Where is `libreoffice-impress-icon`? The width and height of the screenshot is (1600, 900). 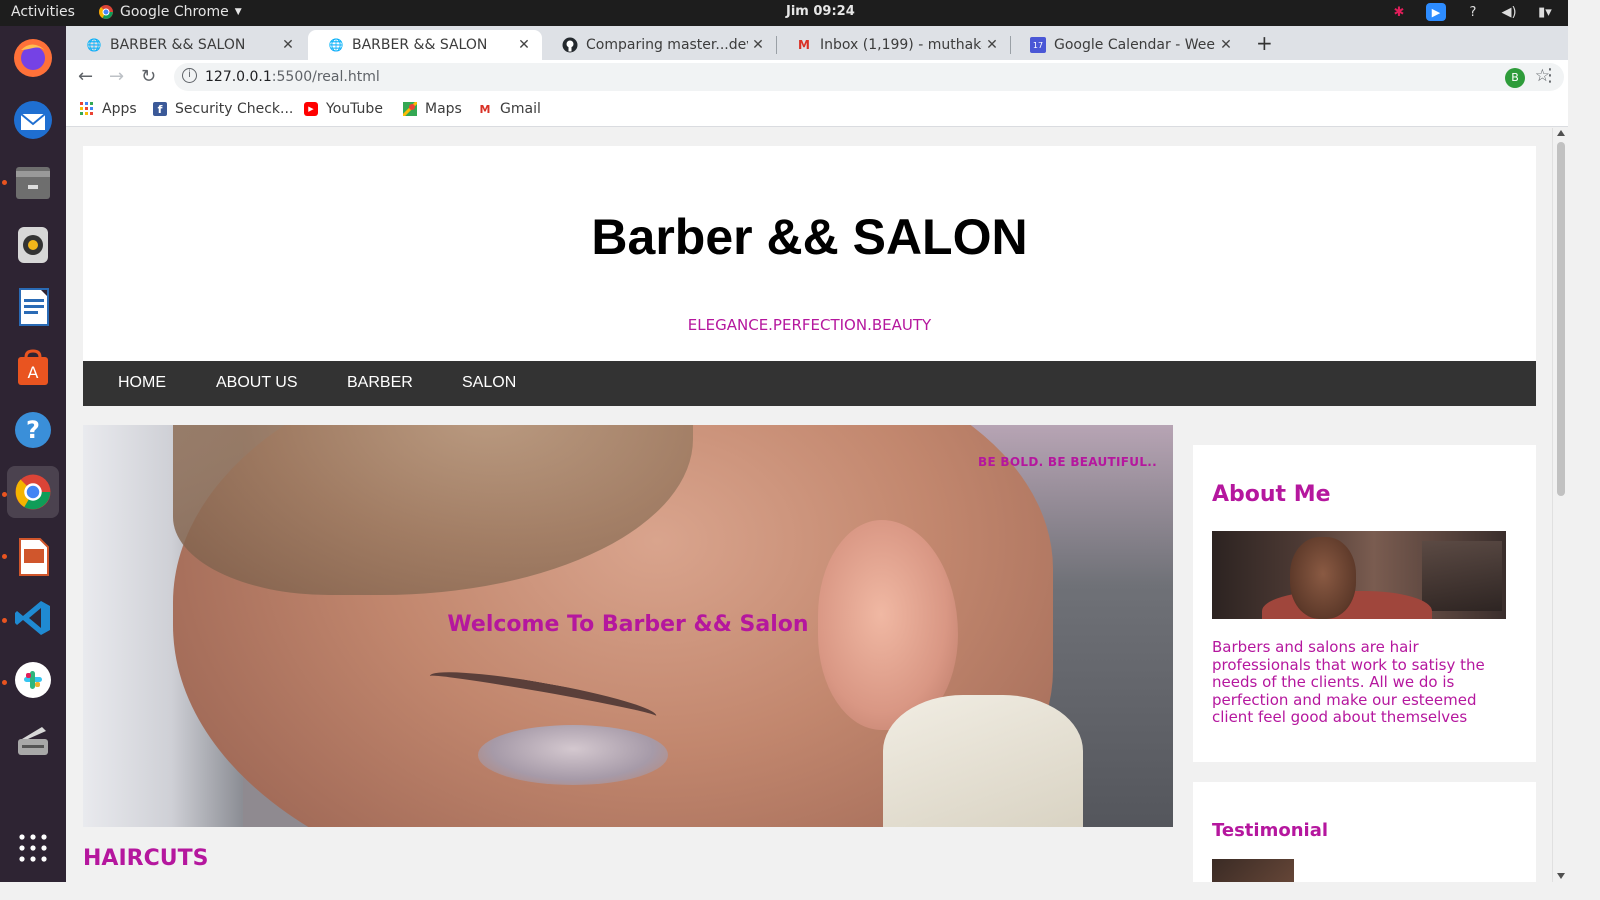
libreoffice-impress-icon is located at coordinates (33, 556).